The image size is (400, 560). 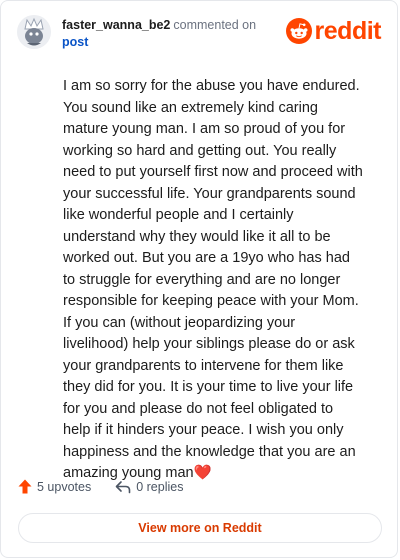 I want to click on upvote-arrow-icon, so click(x=25, y=486).